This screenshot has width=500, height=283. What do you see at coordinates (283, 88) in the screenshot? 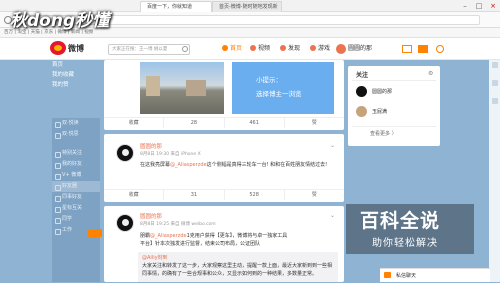
I see `notice-box: 小提示： 选择博主一浏览` at bounding box center [283, 88].